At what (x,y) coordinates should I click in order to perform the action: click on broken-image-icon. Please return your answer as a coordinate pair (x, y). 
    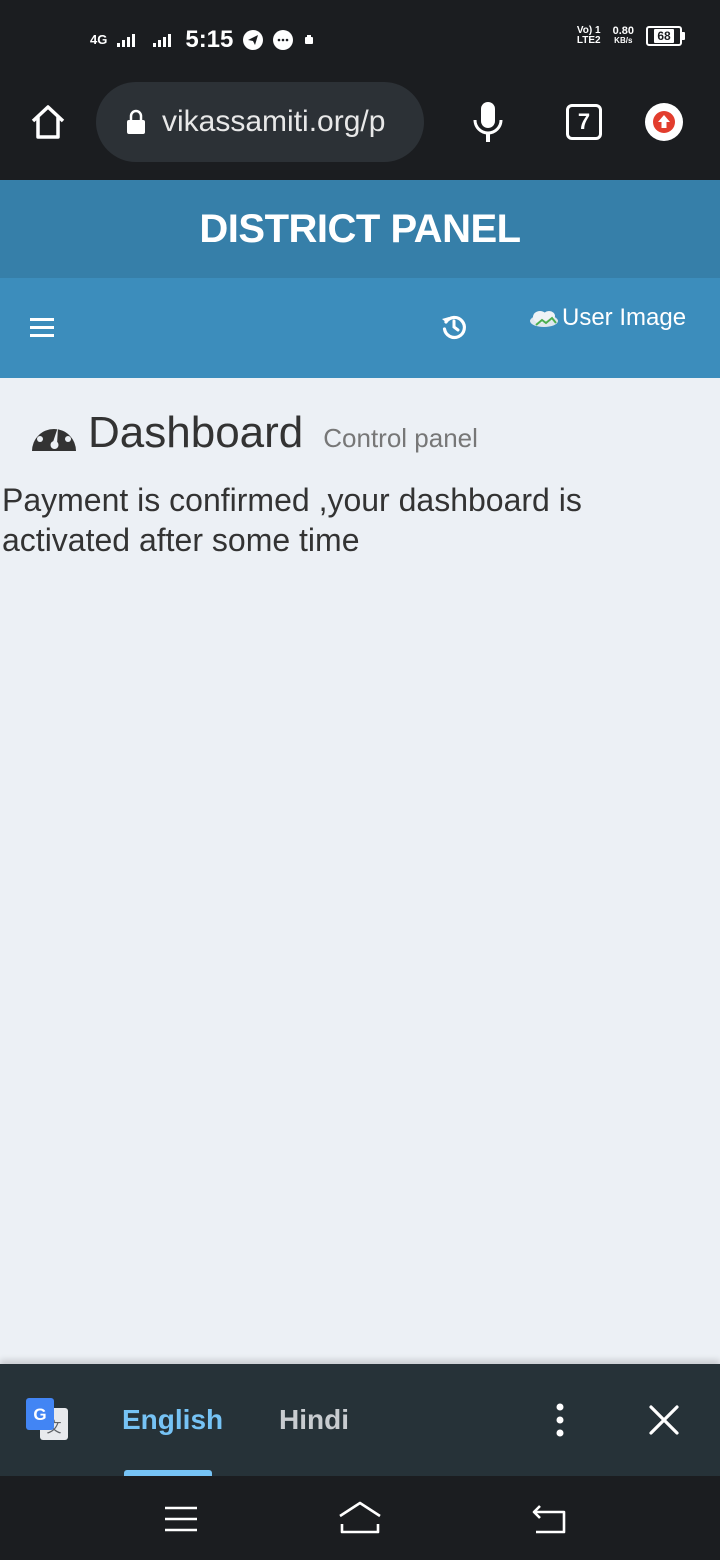
    Looking at the image, I should click on (544, 319).